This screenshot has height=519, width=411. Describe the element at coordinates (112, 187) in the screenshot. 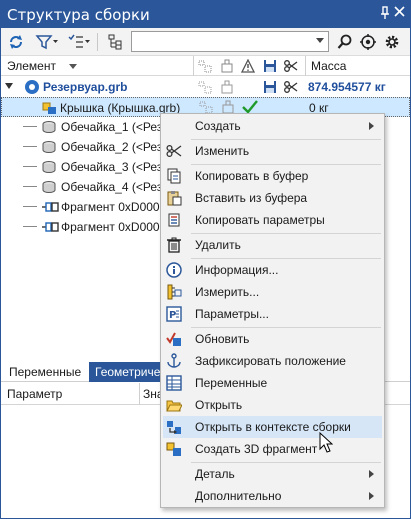

I see `tree-row-label: Обечайка_4 (<Рез` at that location.